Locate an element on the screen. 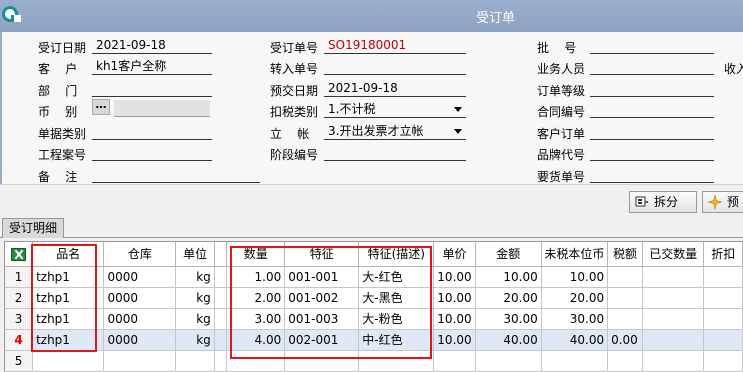  excel-icon is located at coordinates (19, 254).